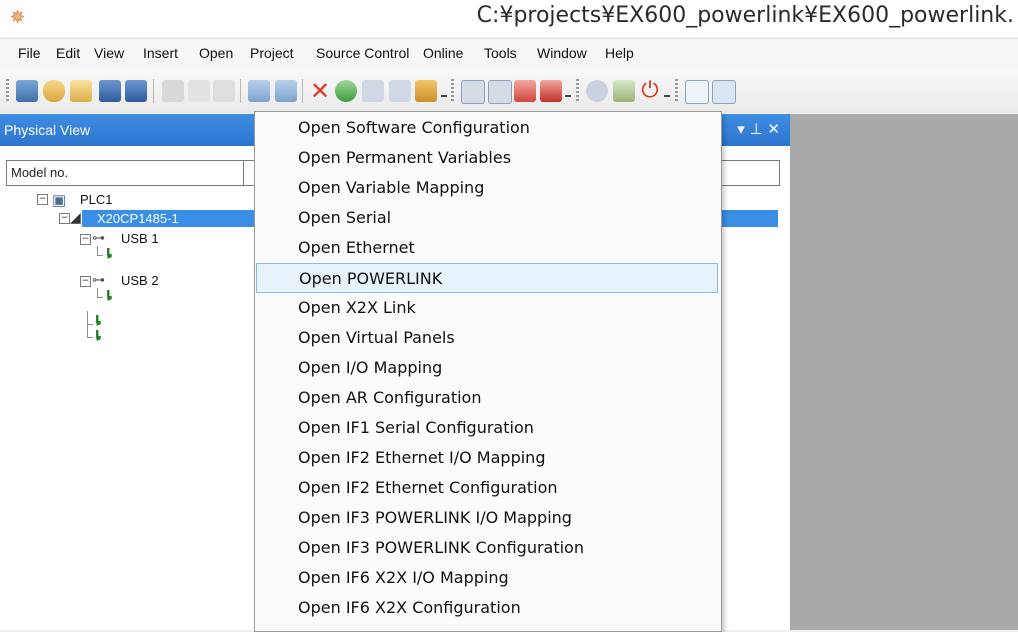 The image size is (1018, 632). I want to click on menu-item-open-if3-powerlink-io-mapping: Open IF3 POWERLINK I/O Mapping, so click(487, 518).